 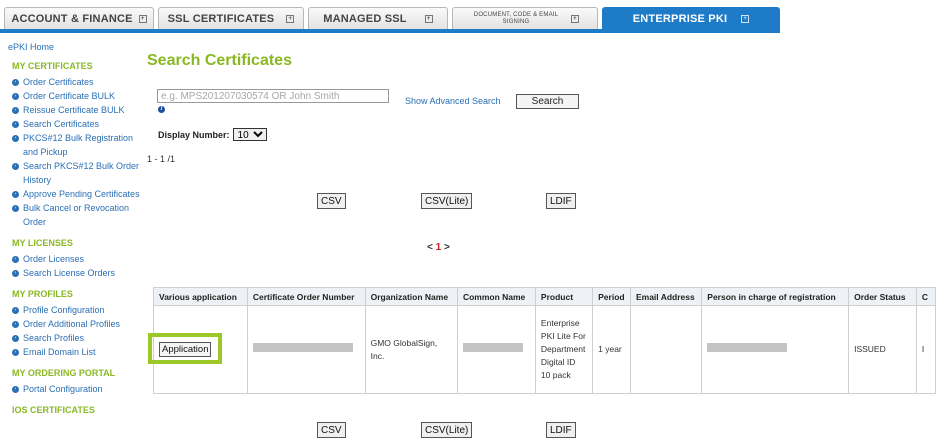 I want to click on sidebar-item-bulk-cancel: › Bulk Cancel or Revocation Order, so click(x=76, y=215).